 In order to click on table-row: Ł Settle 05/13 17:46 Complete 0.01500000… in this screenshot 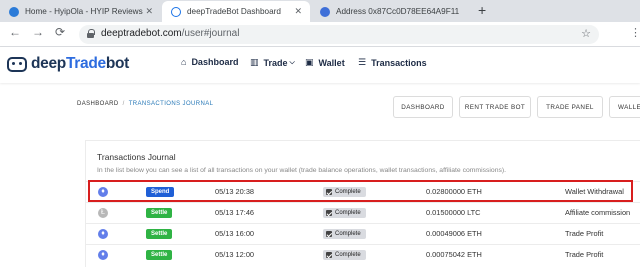, I will do `click(363, 212)`.